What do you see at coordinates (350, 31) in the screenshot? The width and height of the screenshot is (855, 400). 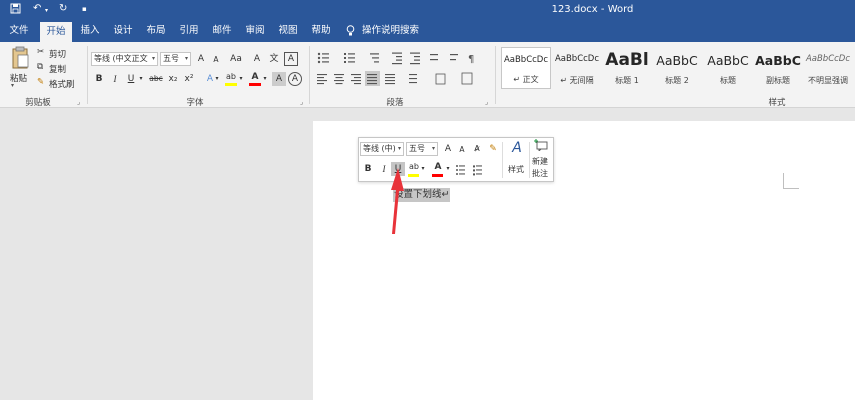 I see `lightbulb-icon` at bounding box center [350, 31].